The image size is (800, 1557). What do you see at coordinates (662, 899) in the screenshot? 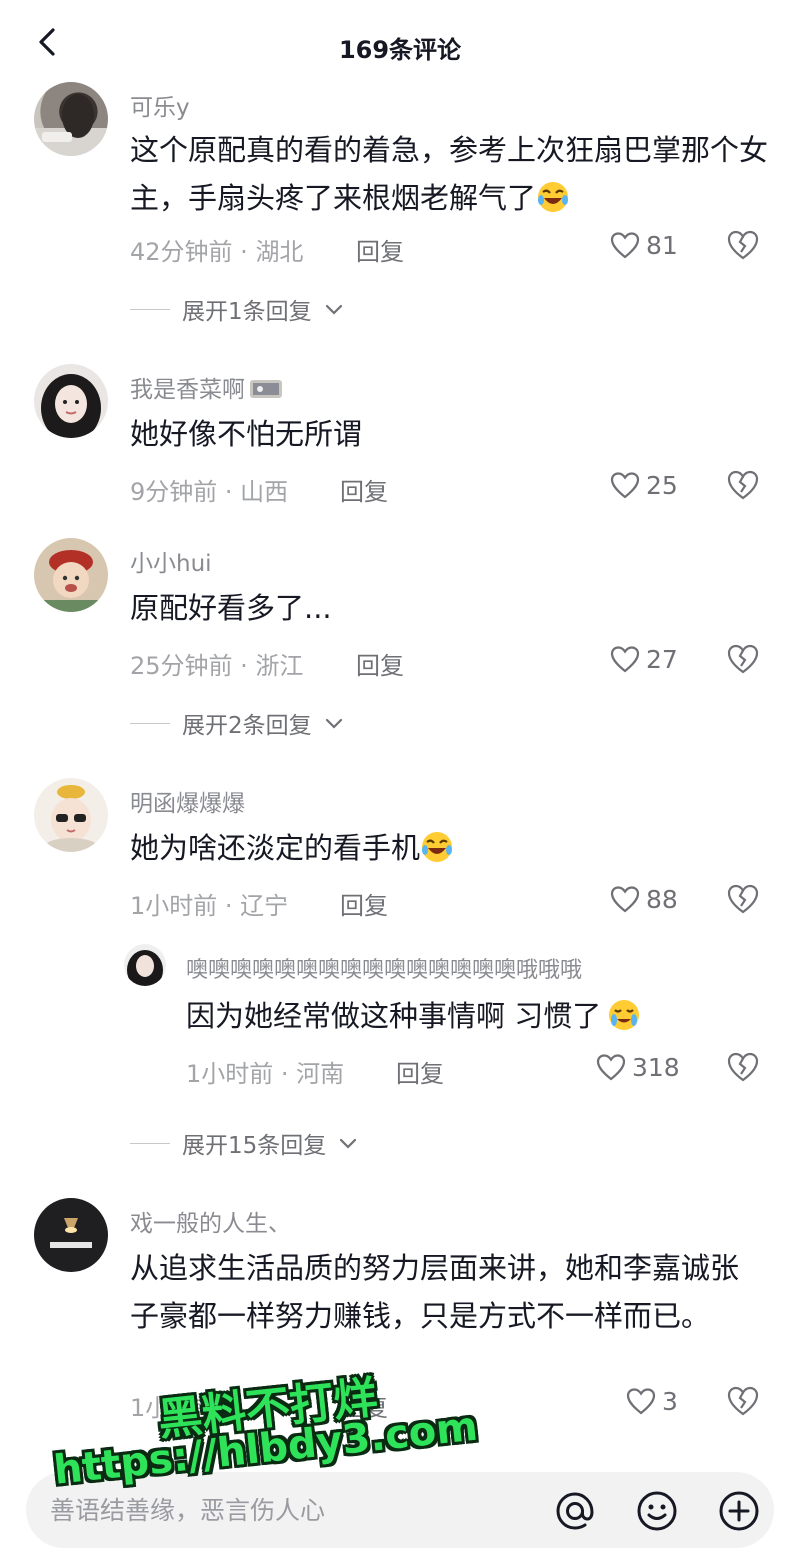
I see `like-count: 88` at bounding box center [662, 899].